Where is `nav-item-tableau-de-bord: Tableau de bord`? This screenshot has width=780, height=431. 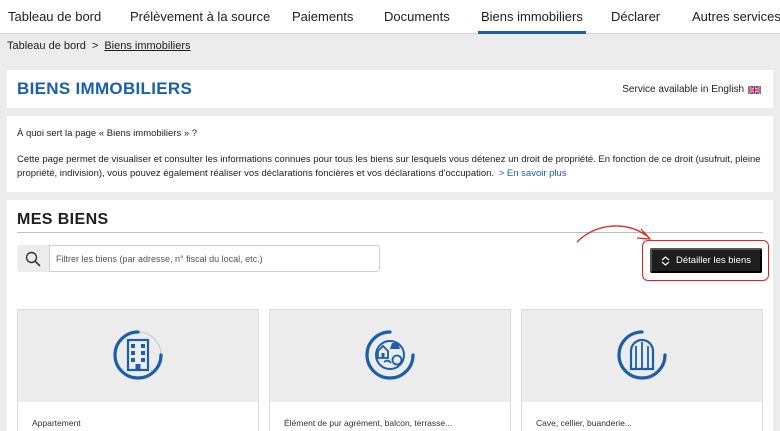 nav-item-tableau-de-bord: Tableau de bord is located at coordinates (54, 16).